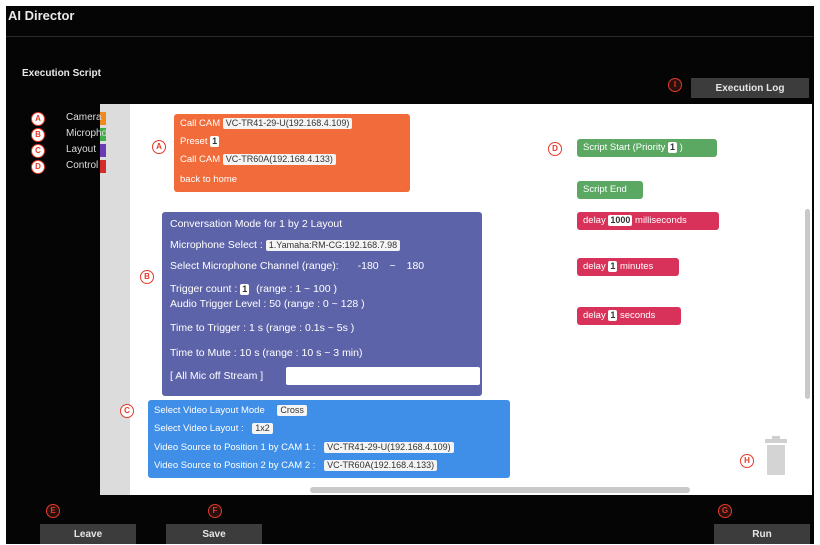 The height and width of the screenshot is (545, 820). What do you see at coordinates (254, 266) in the screenshot?
I see `mic-channel-label: Select Microphone Channel (range):` at bounding box center [254, 266].